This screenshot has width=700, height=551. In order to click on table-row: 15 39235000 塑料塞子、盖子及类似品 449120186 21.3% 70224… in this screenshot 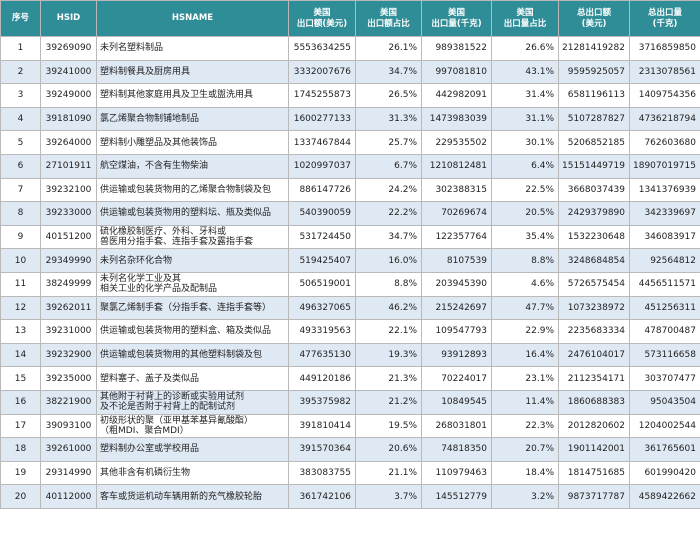, I will do `click(350, 378)`.